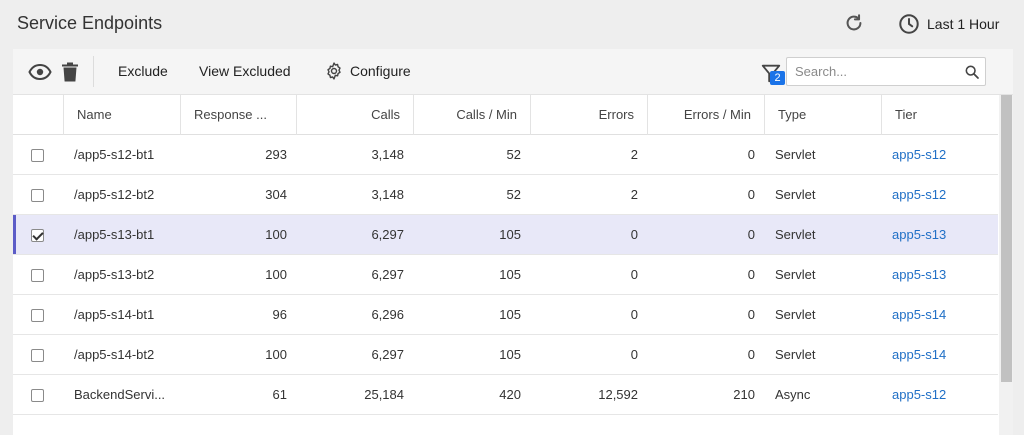  What do you see at coordinates (940, 115) in the screenshot?
I see `col-header-tier: Tier` at bounding box center [940, 115].